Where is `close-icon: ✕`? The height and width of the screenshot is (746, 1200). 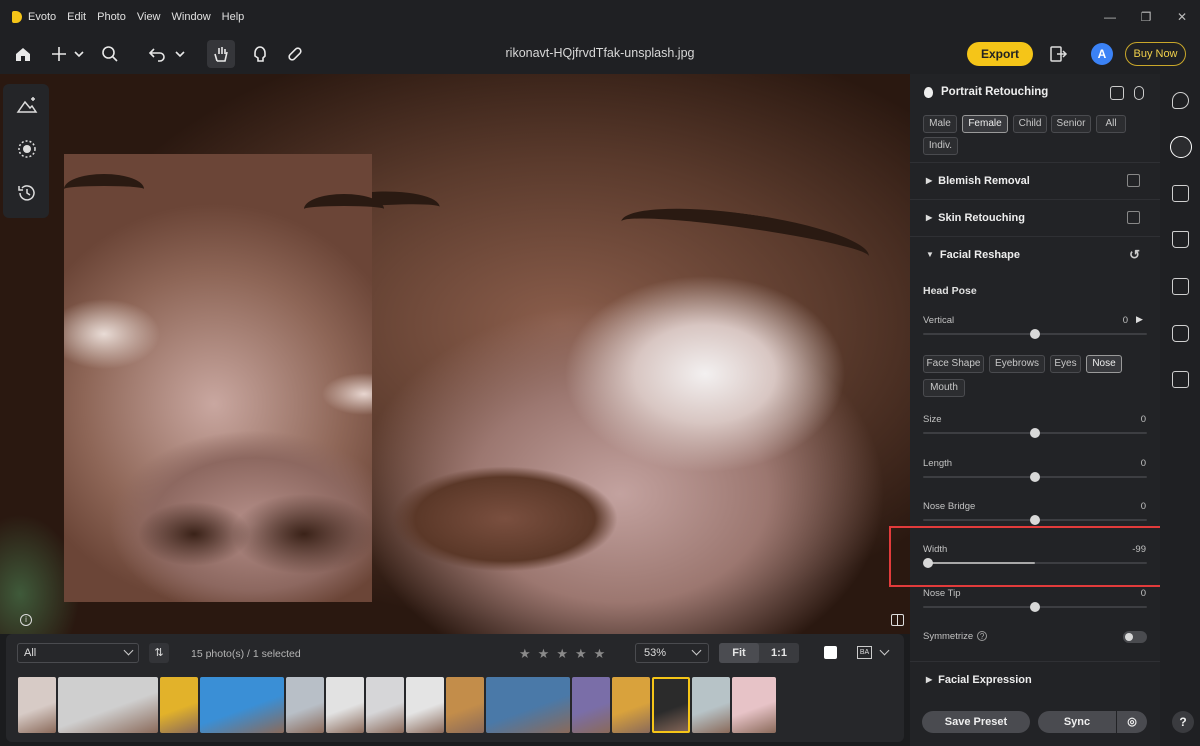
close-icon: ✕ is located at coordinates (1182, 17).